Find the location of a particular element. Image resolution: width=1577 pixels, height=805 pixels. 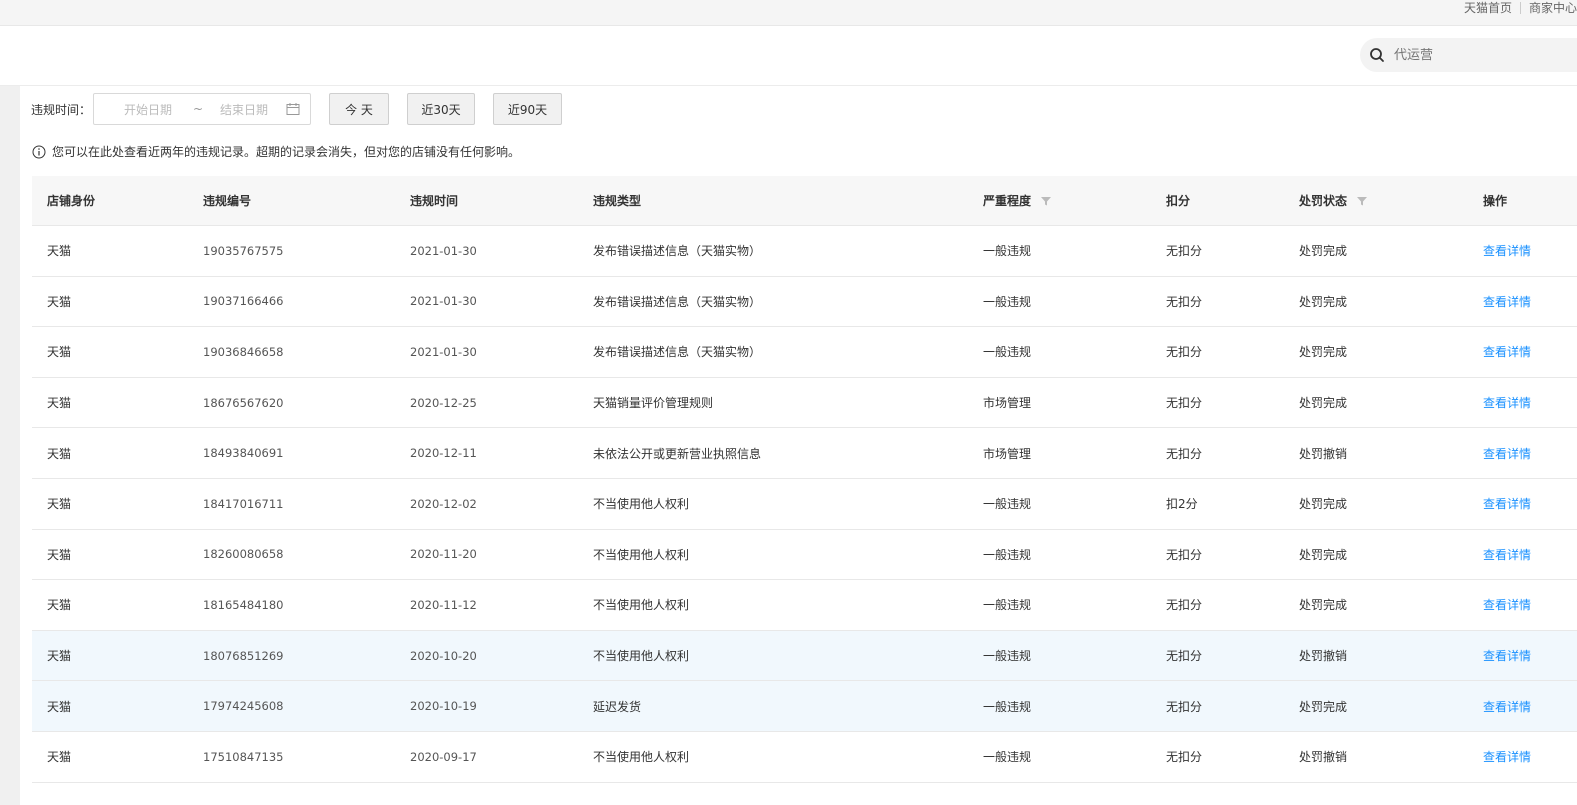

header-penalty-status-label: 处罚状态 is located at coordinates (1323, 201).